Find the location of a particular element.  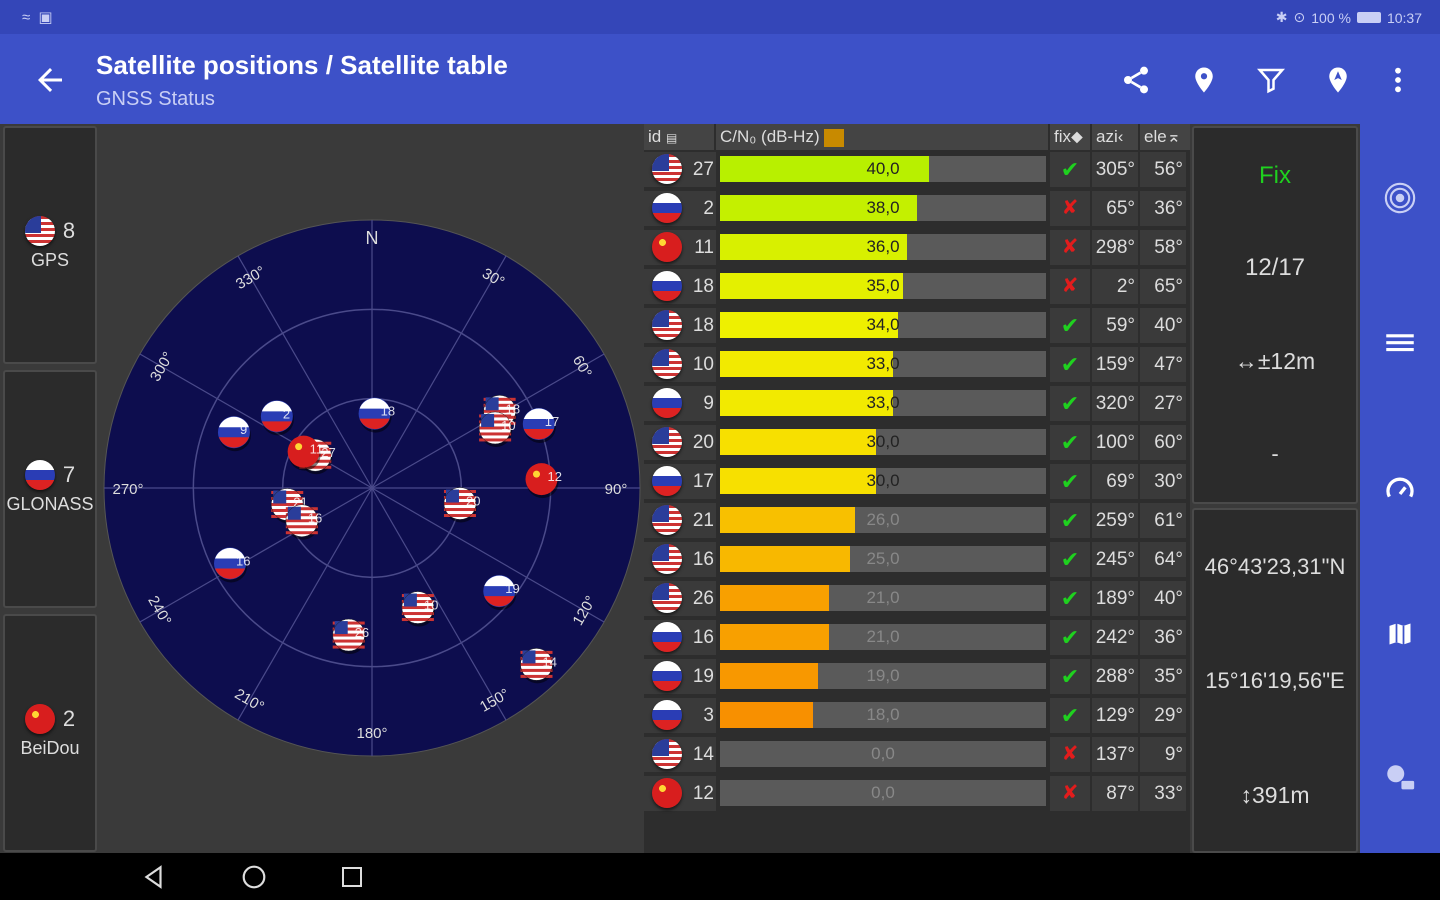

radar-icon is located at coordinates (1400, 198).